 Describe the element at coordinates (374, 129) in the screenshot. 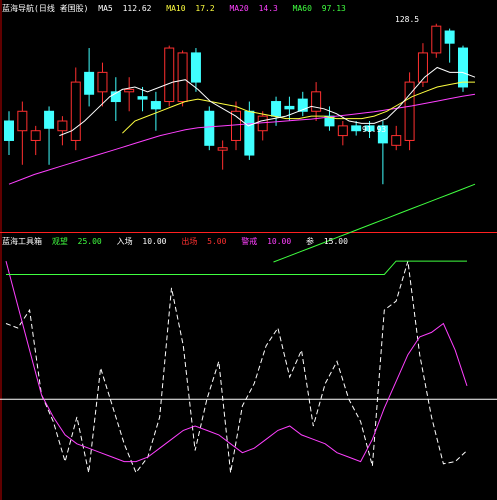

I see `low-price-label: 91.93` at that location.